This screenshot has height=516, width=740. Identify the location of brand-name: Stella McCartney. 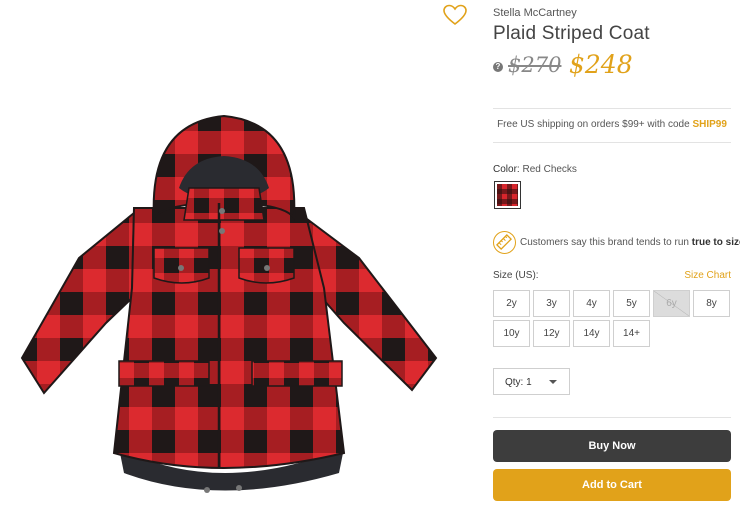
(535, 13).